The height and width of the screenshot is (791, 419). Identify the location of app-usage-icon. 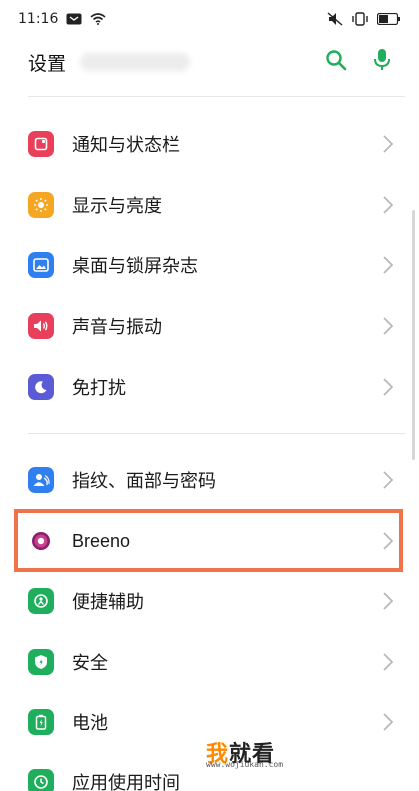
(41, 780).